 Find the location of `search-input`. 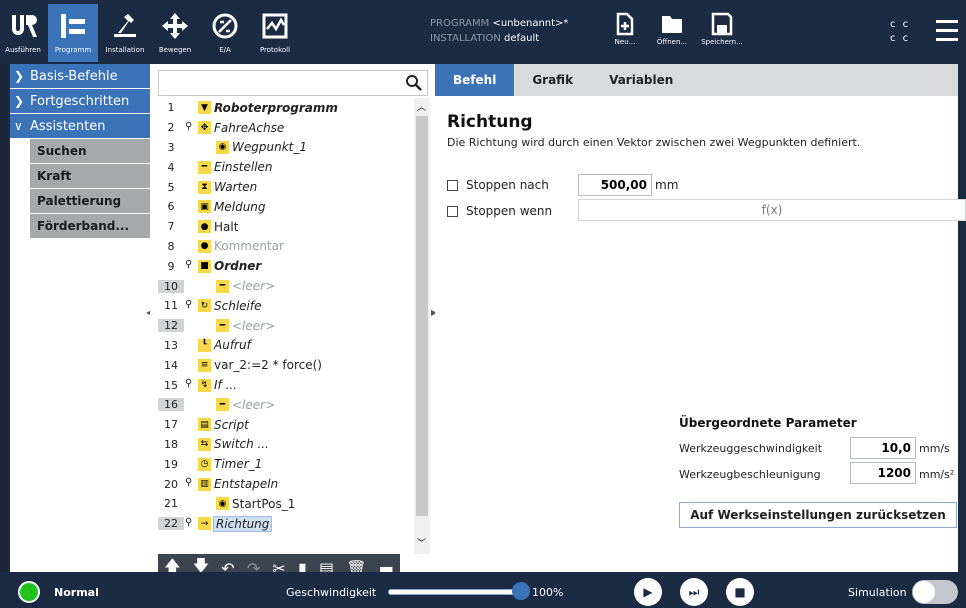

search-input is located at coordinates (293, 83).